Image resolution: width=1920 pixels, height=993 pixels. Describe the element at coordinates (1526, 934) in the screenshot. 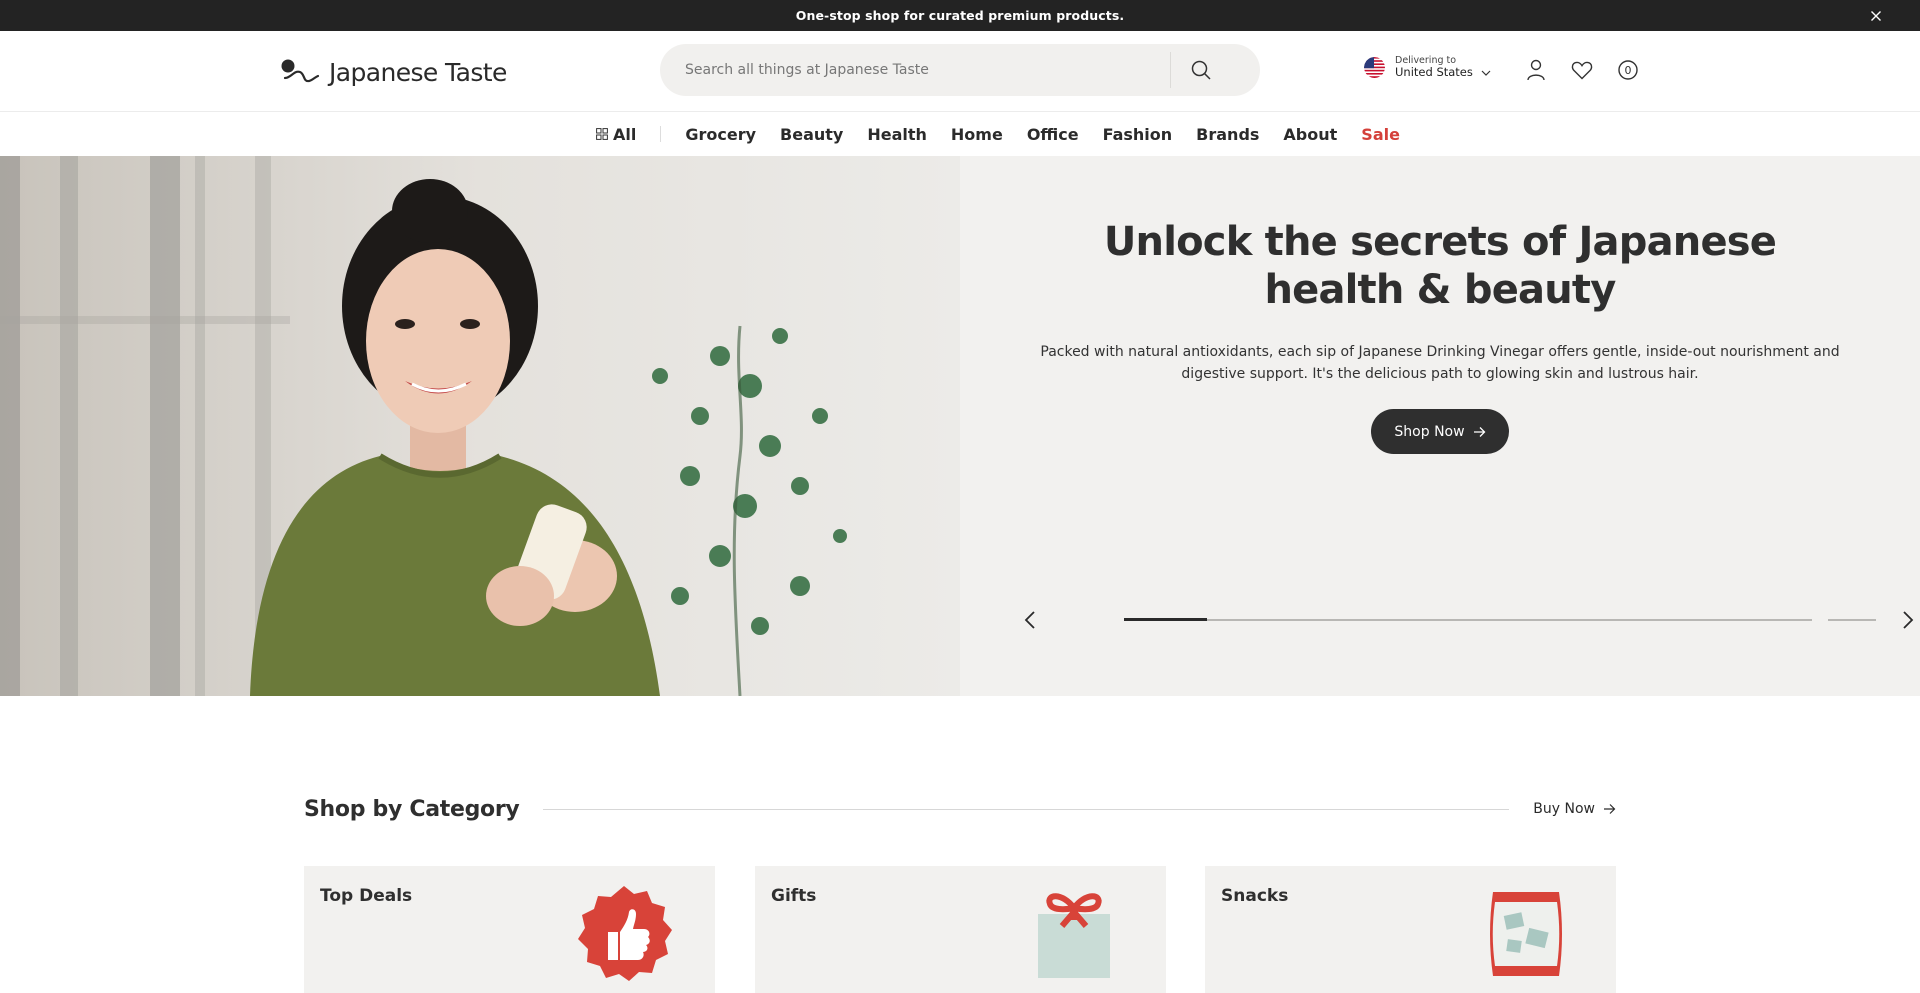

I see `snack-bag-icon` at that location.